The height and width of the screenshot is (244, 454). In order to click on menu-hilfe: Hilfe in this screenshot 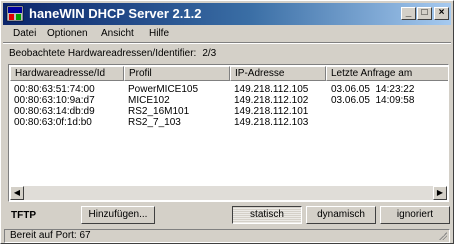, I will do `click(159, 33)`.